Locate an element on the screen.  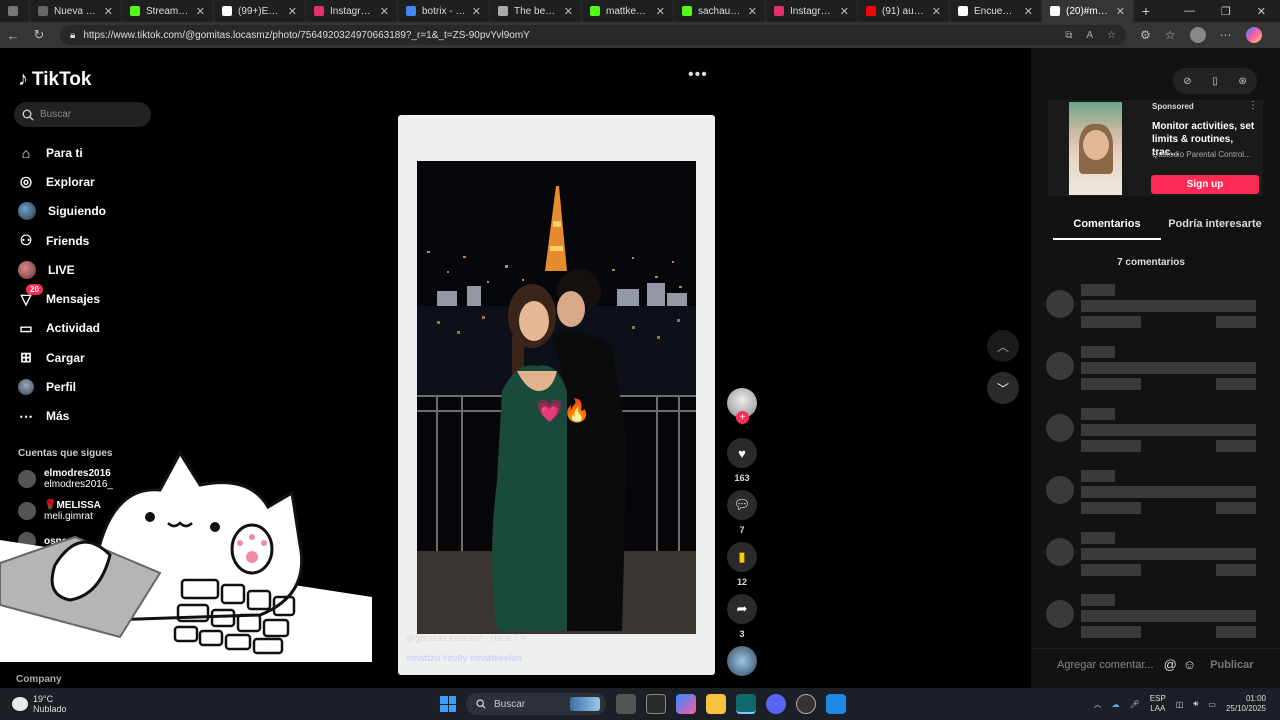
post-author: @gomitas.locasmz · Hace 7 h is located at coordinates (466, 638).